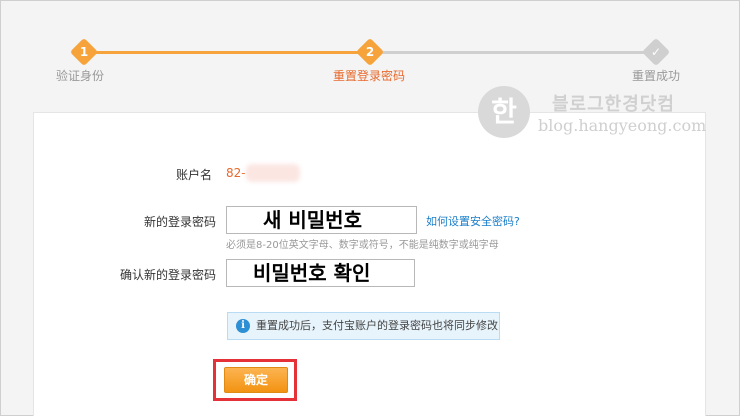  Describe the element at coordinates (320, 273) in the screenshot. I see `confirm-password-input: 비밀번호 확인` at that location.